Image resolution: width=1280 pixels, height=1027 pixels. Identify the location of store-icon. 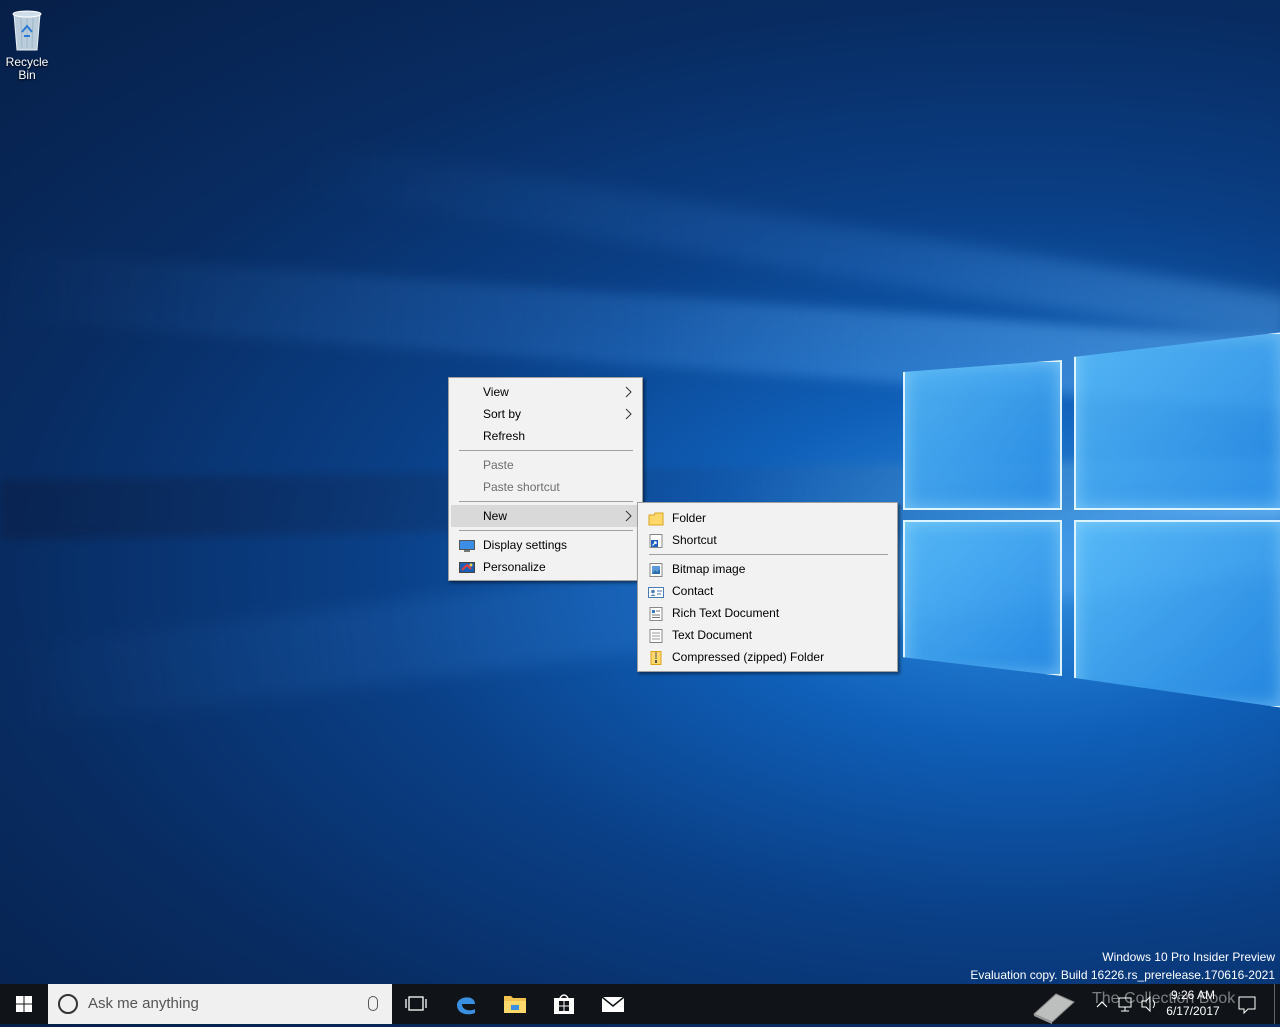
(564, 1004).